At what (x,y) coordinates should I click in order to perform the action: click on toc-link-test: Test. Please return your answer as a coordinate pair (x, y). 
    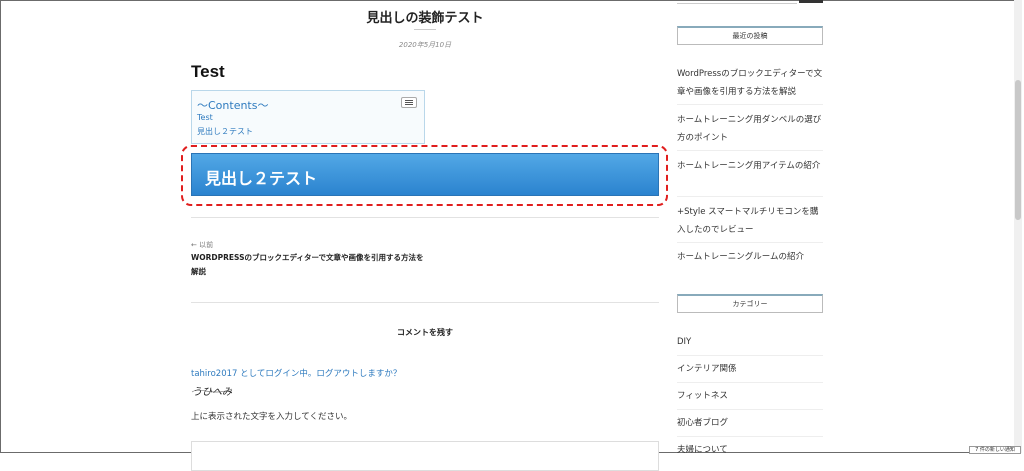
    Looking at the image, I should click on (205, 117).